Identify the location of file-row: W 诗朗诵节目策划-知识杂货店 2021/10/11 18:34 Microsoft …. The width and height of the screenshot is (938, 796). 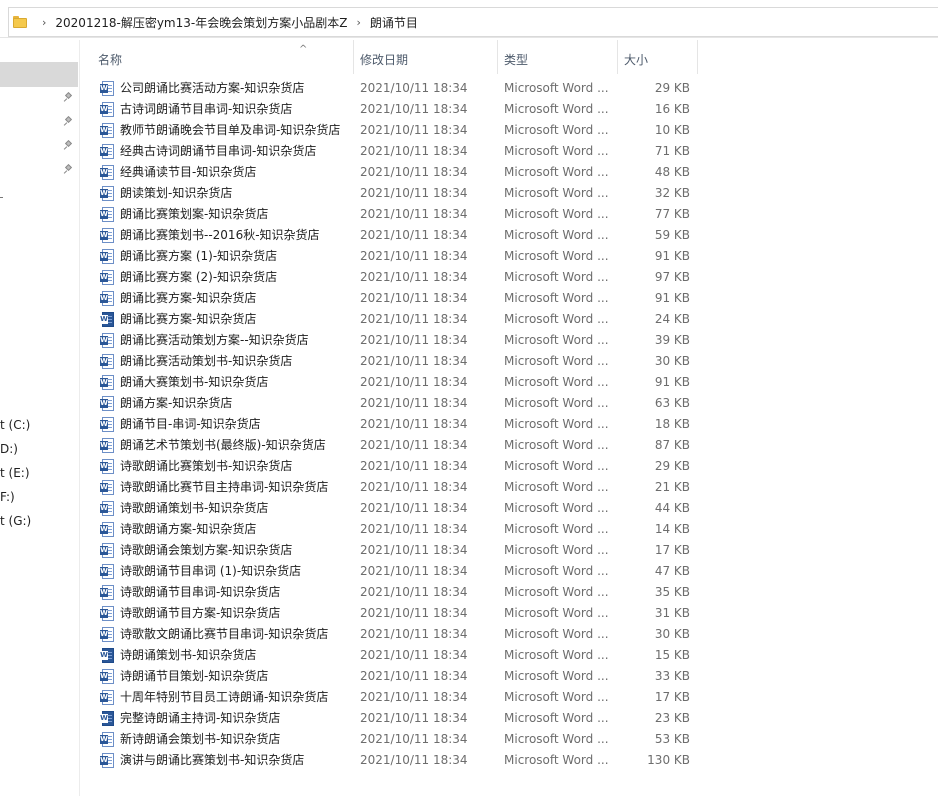
(390, 676).